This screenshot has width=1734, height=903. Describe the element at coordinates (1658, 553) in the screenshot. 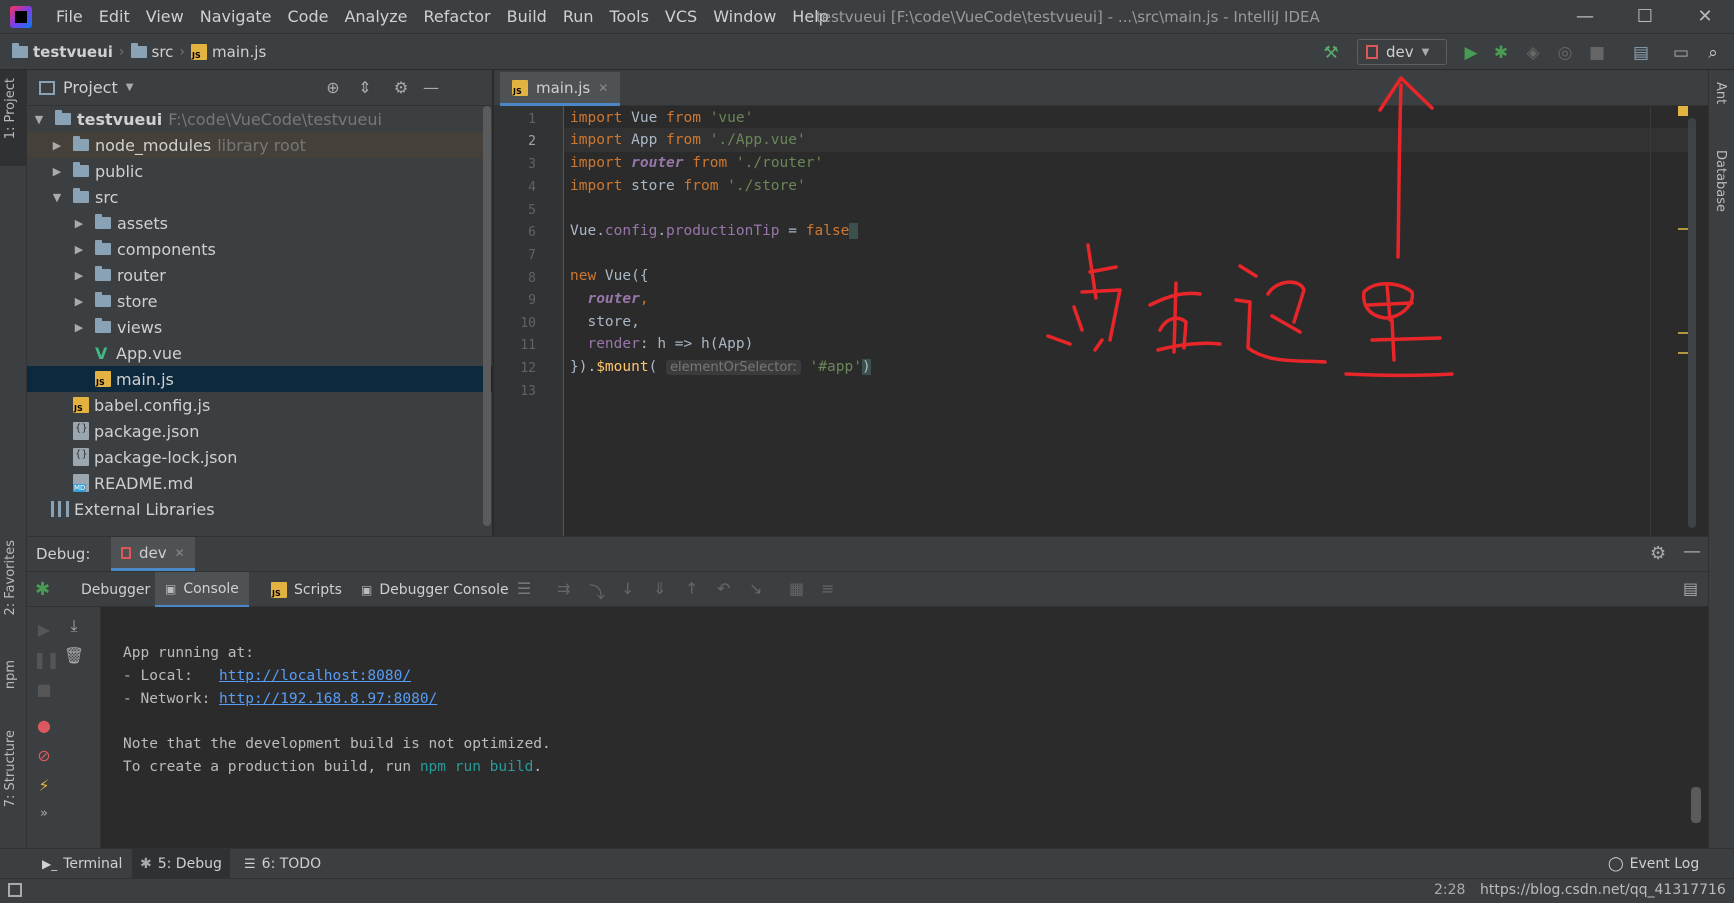

I see `settings-gear-icon: ⚙` at that location.